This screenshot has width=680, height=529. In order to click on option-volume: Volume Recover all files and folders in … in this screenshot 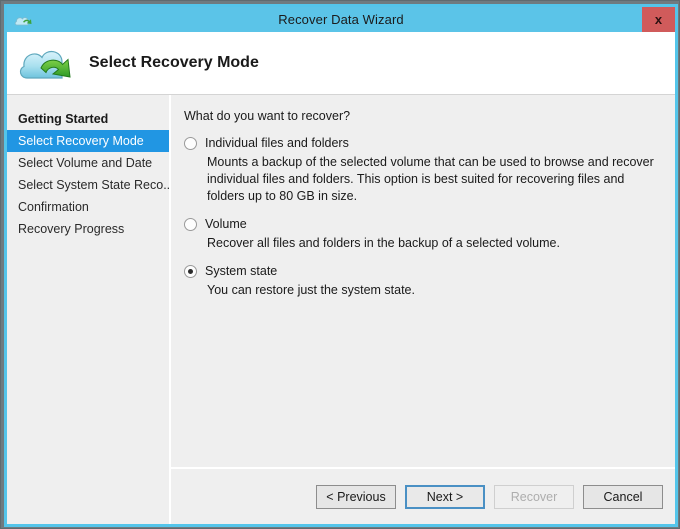, I will do `click(420, 234)`.